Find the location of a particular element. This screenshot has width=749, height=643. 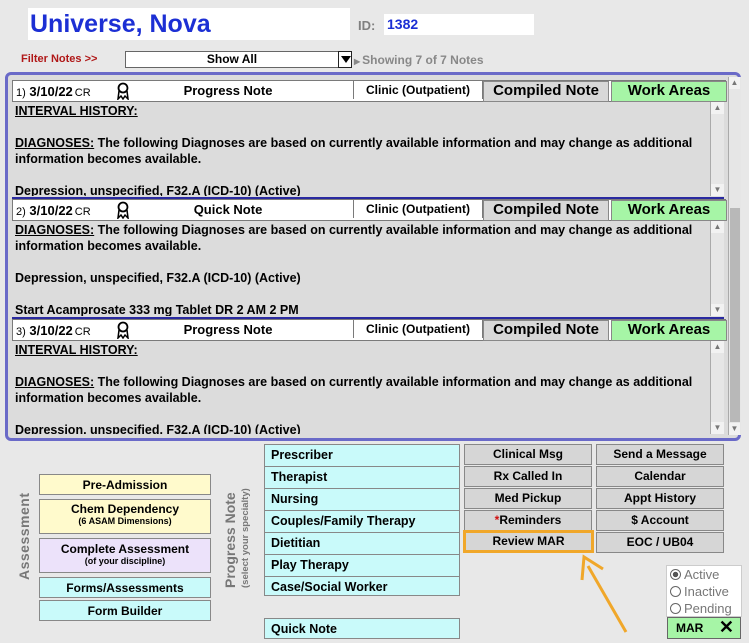

calendar-button: Calendar is located at coordinates (660, 476).